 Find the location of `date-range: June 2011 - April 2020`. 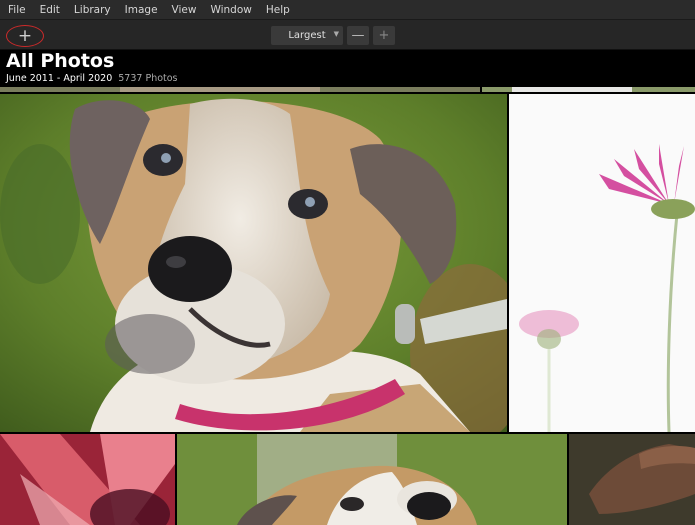

date-range: June 2011 - April 2020 is located at coordinates (59, 78).